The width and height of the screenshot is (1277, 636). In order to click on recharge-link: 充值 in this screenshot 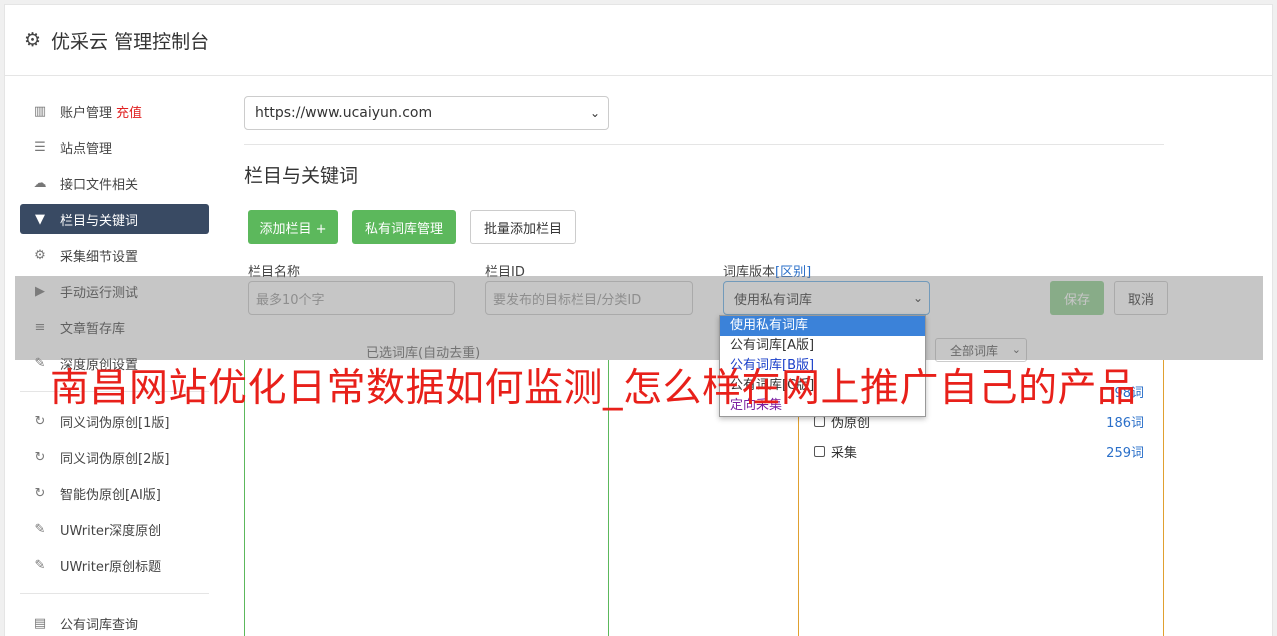, I will do `click(129, 111)`.